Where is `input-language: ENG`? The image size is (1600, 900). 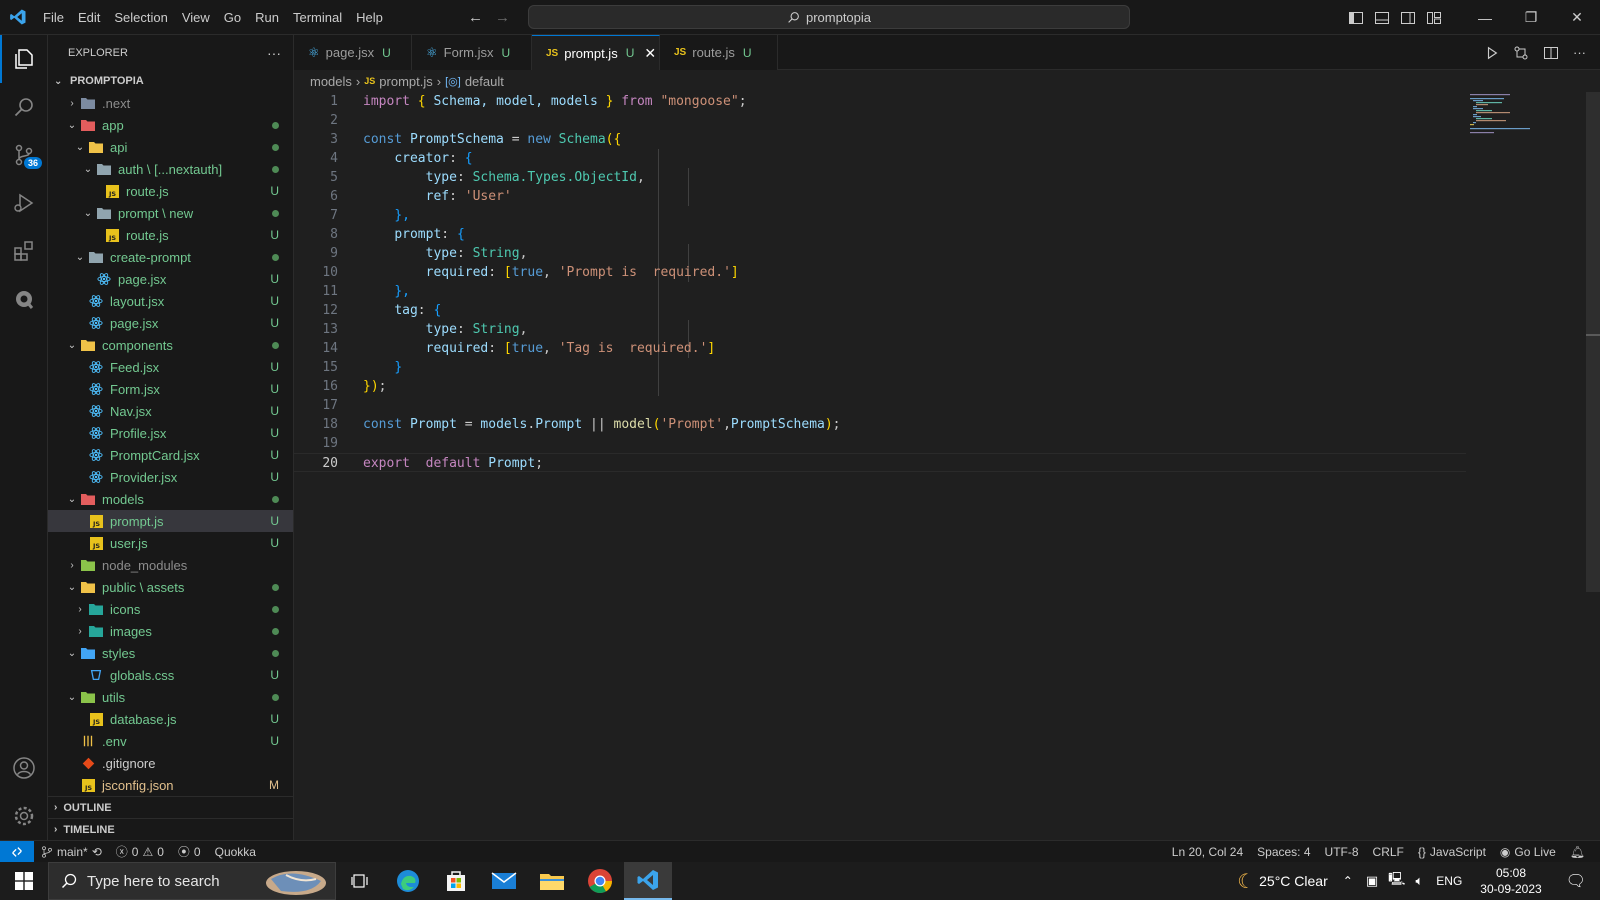
input-language: ENG is located at coordinates (1449, 881).